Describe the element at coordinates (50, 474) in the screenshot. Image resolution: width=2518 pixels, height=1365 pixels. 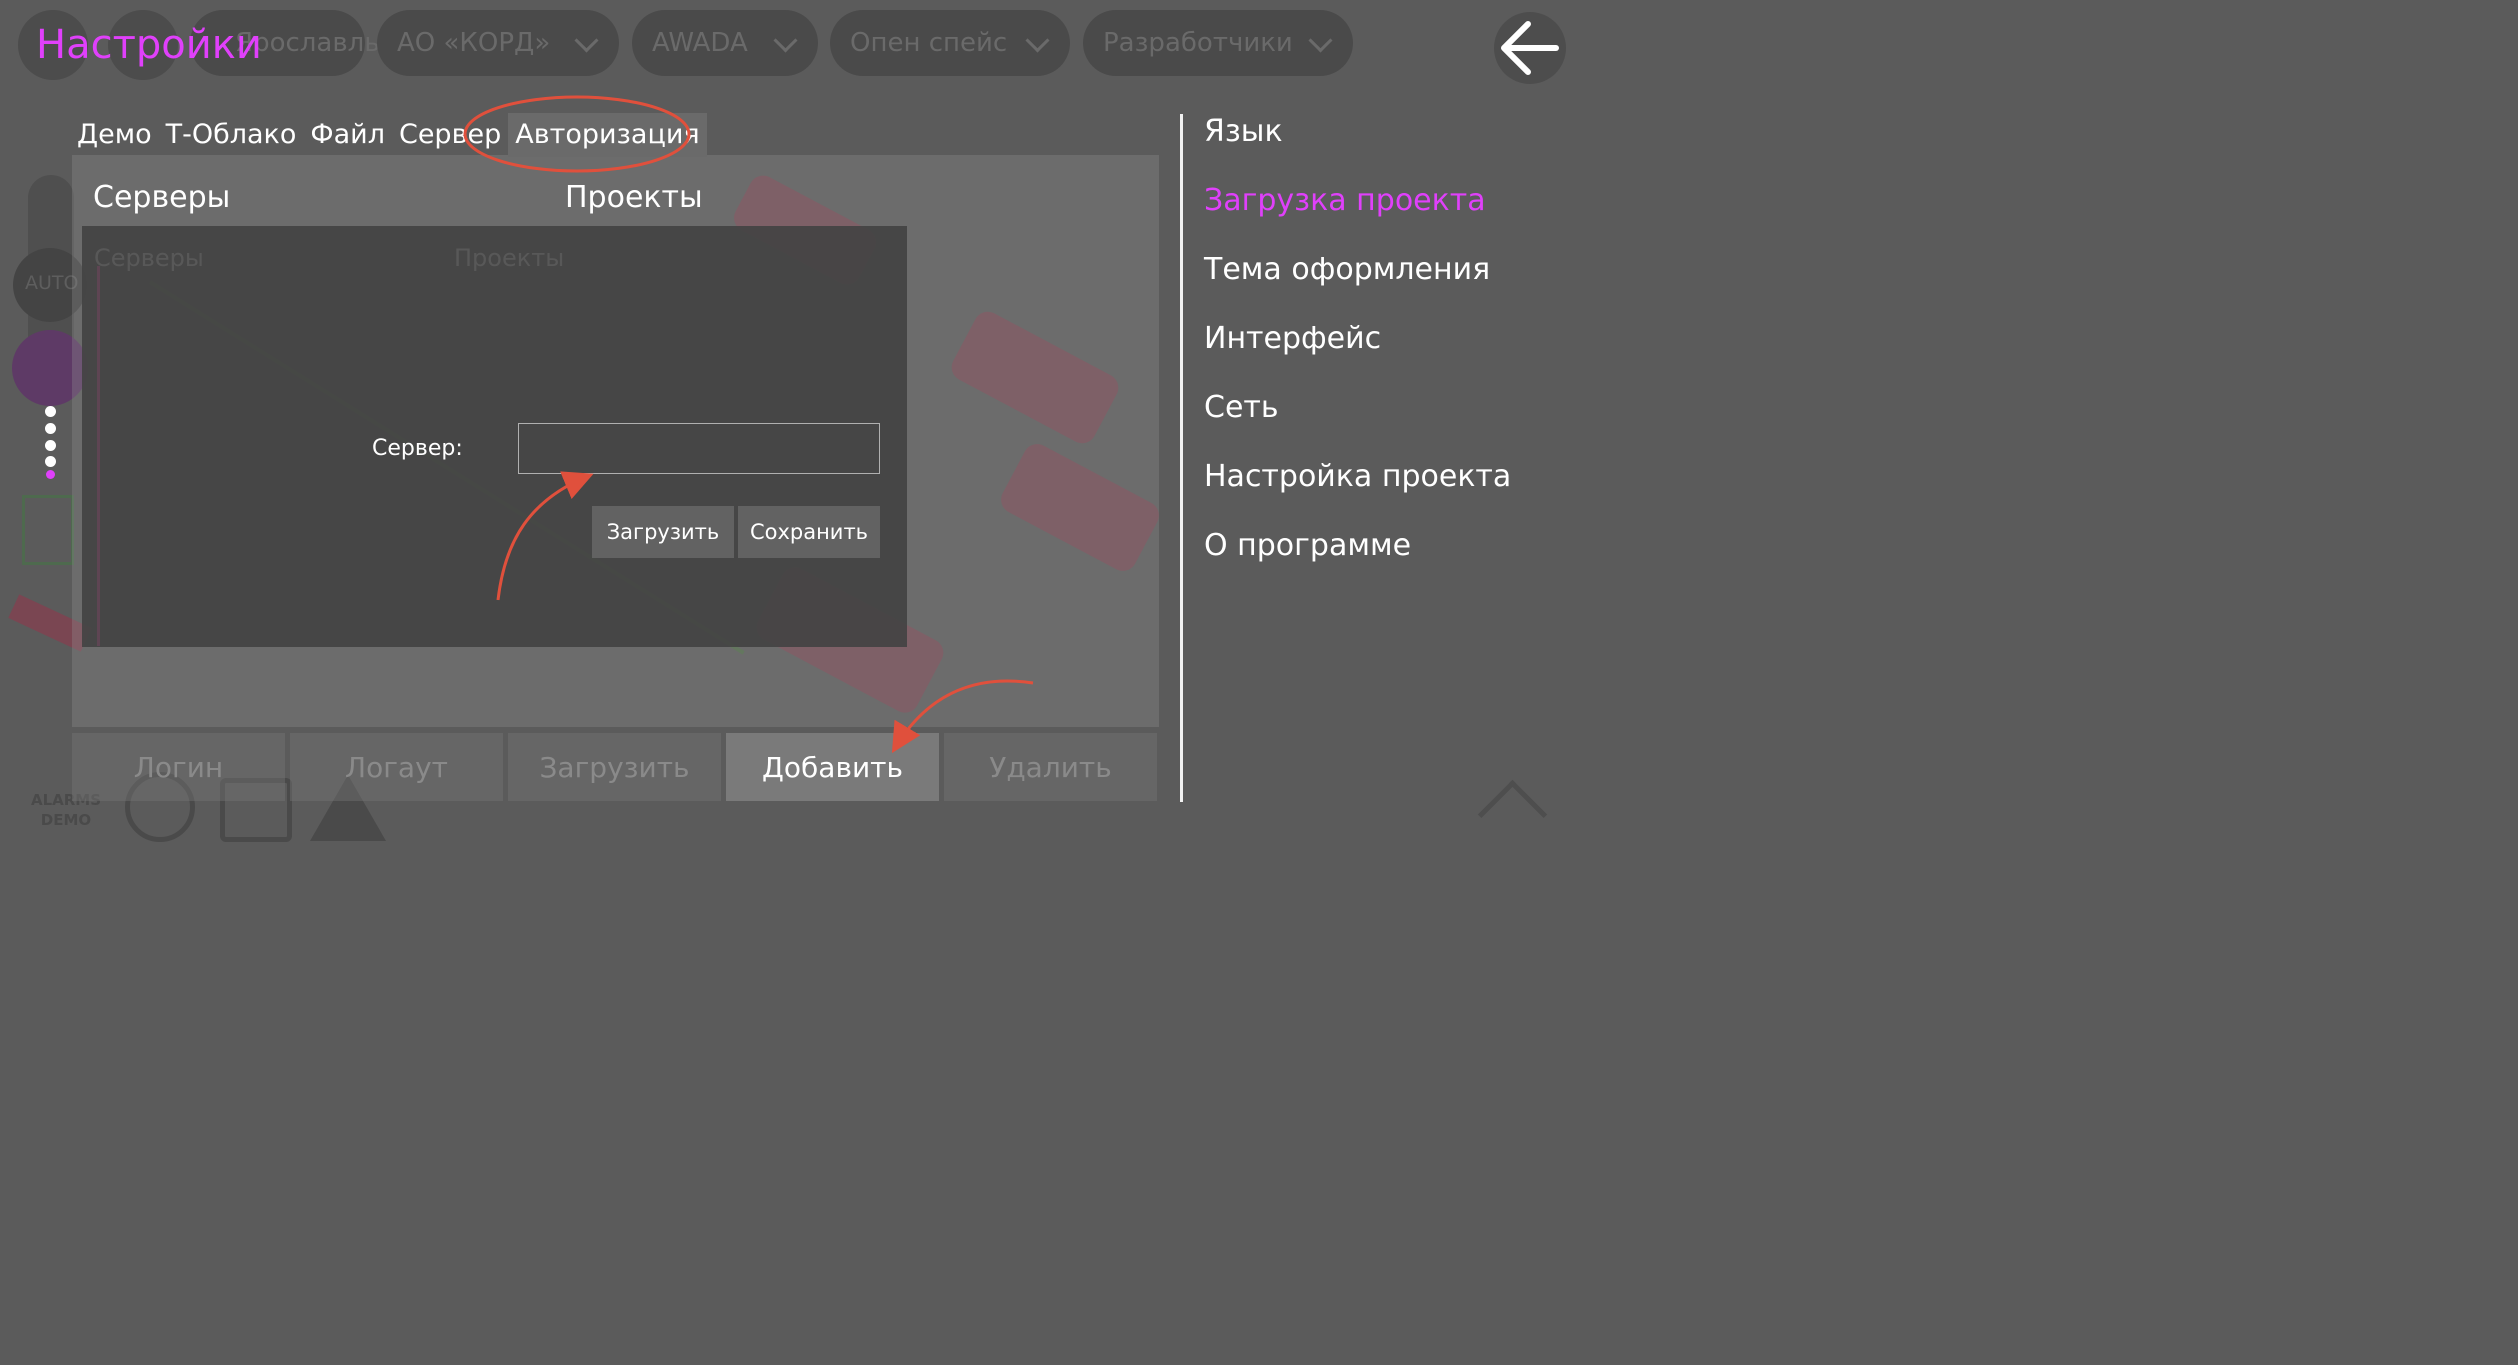
I see `sidebar-dot-active` at that location.